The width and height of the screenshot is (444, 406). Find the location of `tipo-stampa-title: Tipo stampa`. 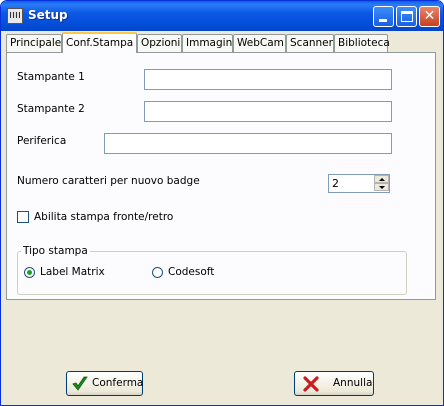

tipo-stampa-title: Tipo stampa is located at coordinates (55, 251).